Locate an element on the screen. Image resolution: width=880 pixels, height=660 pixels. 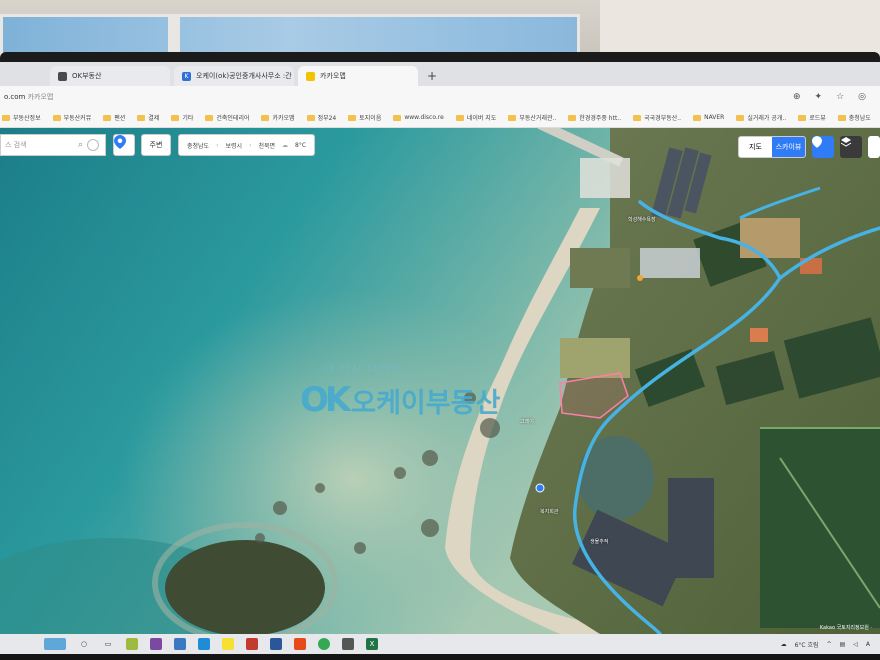
bookmark-item: 충청남도 is located at coordinates (854, 117).